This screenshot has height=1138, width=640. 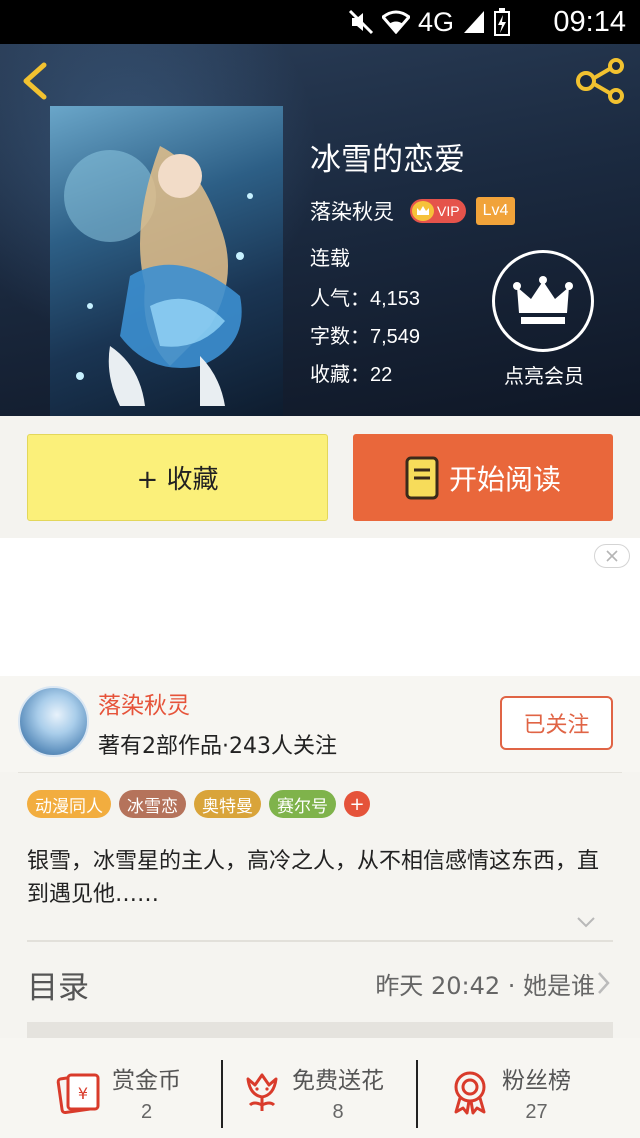 What do you see at coordinates (361, 22) in the screenshot?
I see `mute-icon` at bounding box center [361, 22].